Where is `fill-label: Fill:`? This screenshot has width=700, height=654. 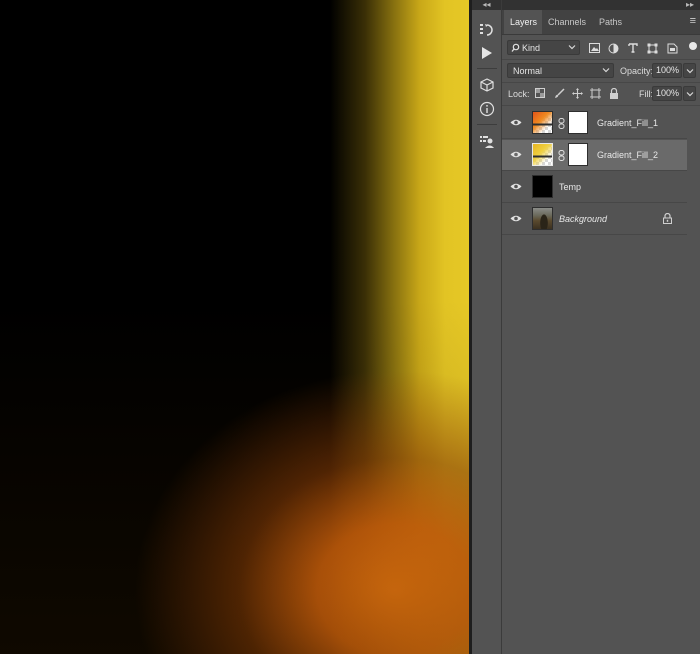
fill-label: Fill: is located at coordinates (646, 94).